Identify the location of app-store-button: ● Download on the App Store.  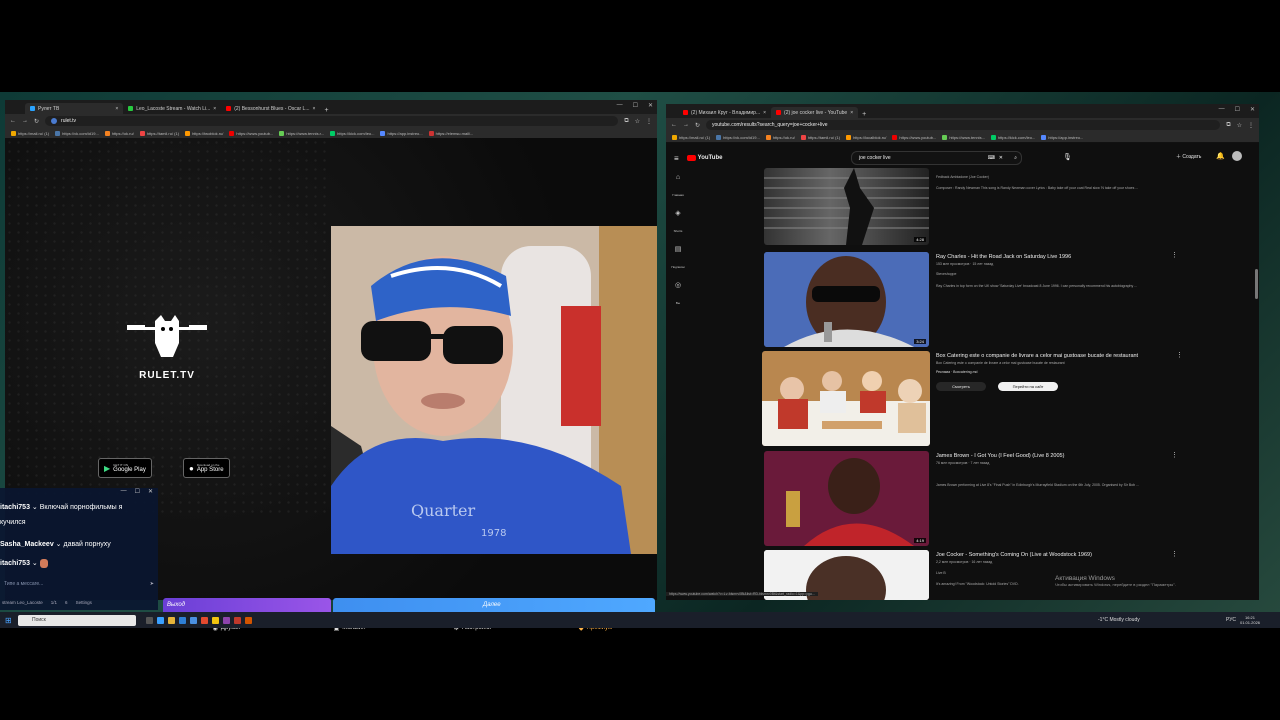
(206, 468).